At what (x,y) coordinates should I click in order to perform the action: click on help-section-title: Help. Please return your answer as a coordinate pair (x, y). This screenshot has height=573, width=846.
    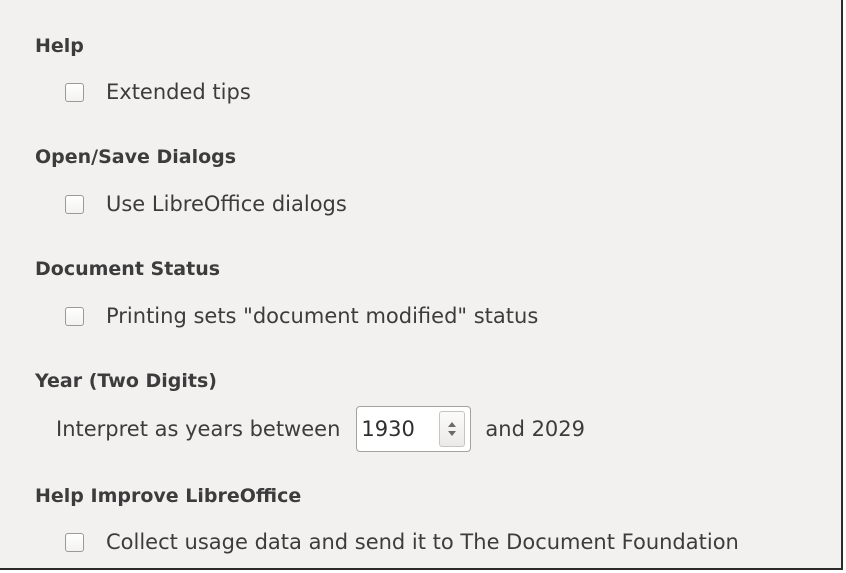
    Looking at the image, I should click on (59, 46).